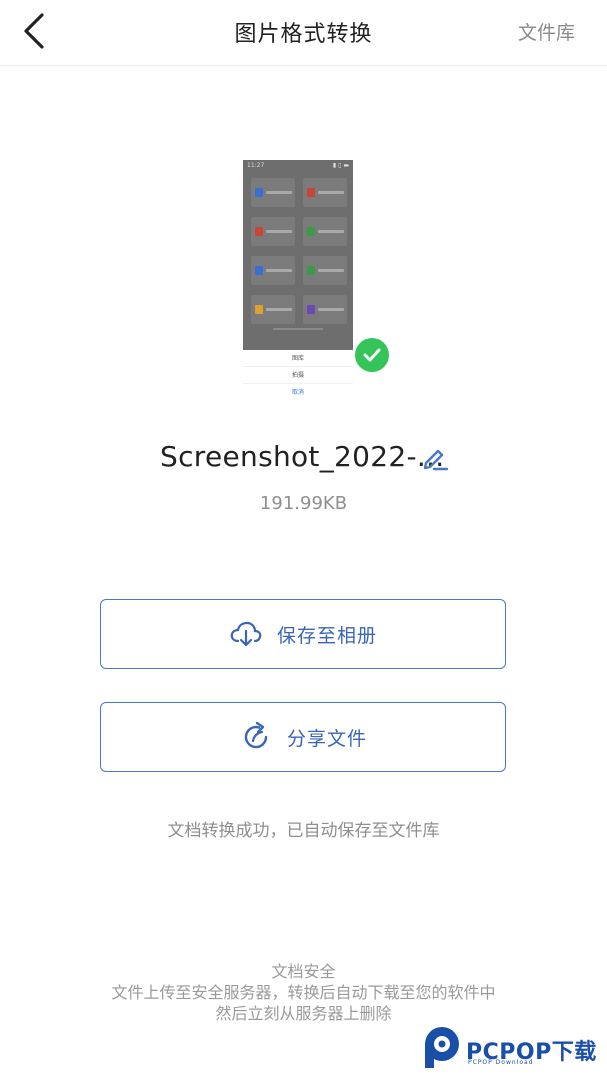 Image resolution: width=607 pixels, height=1080 pixels. I want to click on thumbnail-menu-item: 图库, so click(298, 358).